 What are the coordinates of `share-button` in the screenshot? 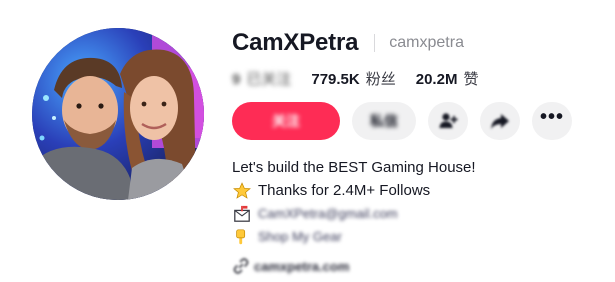 It's located at (500, 121).